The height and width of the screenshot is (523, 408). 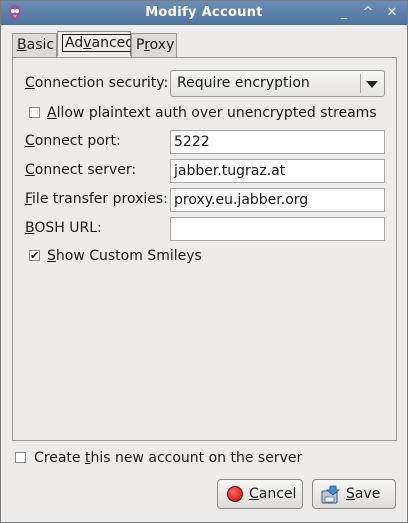 I want to click on bosh-url-label-text: OSH URL:, so click(x=68, y=228).